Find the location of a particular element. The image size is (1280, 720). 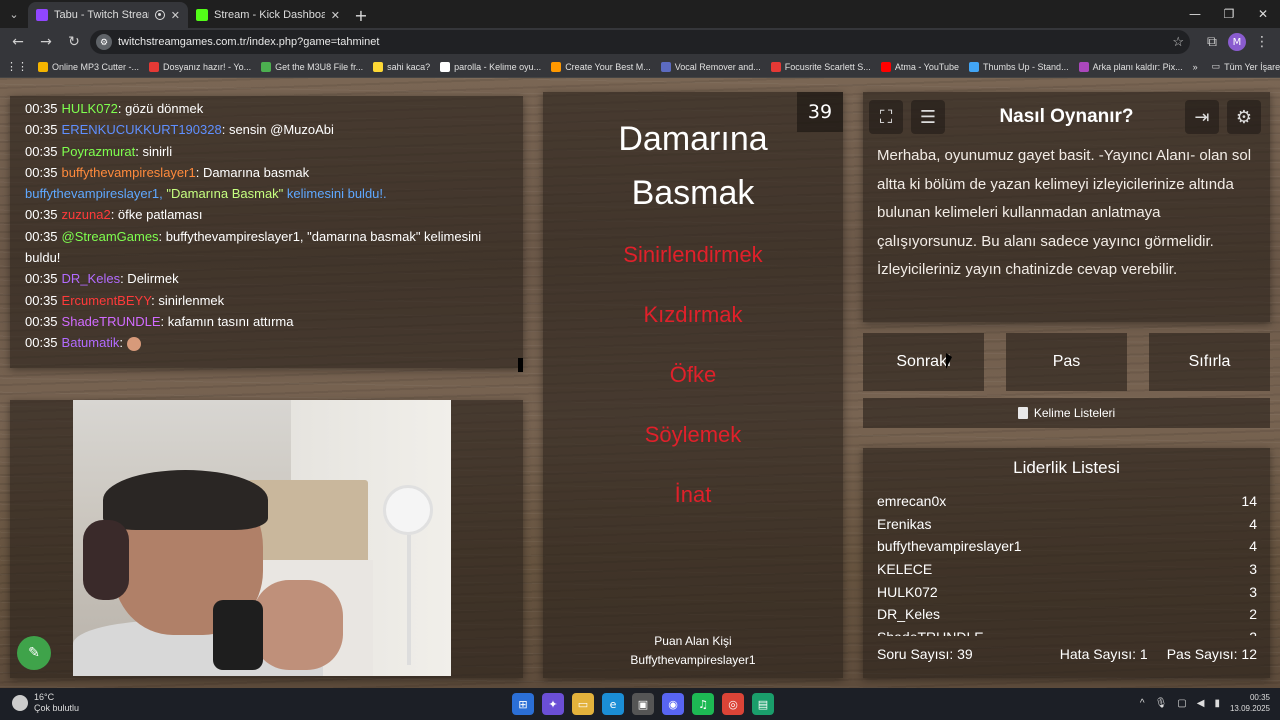

error-count: Hata Sayısı: 1 is located at coordinates (1103, 654).